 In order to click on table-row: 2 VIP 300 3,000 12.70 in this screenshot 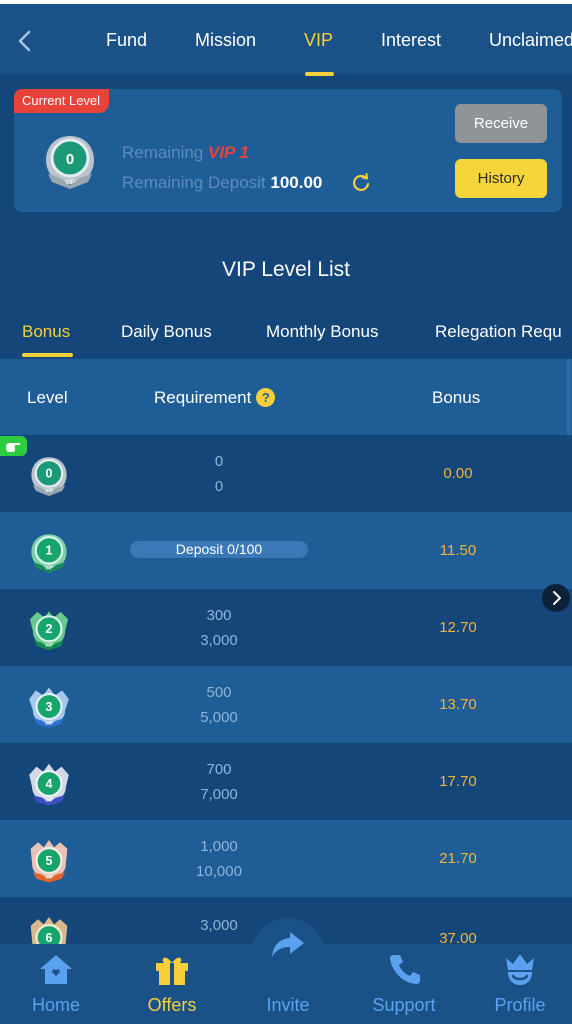, I will do `click(286, 627)`.